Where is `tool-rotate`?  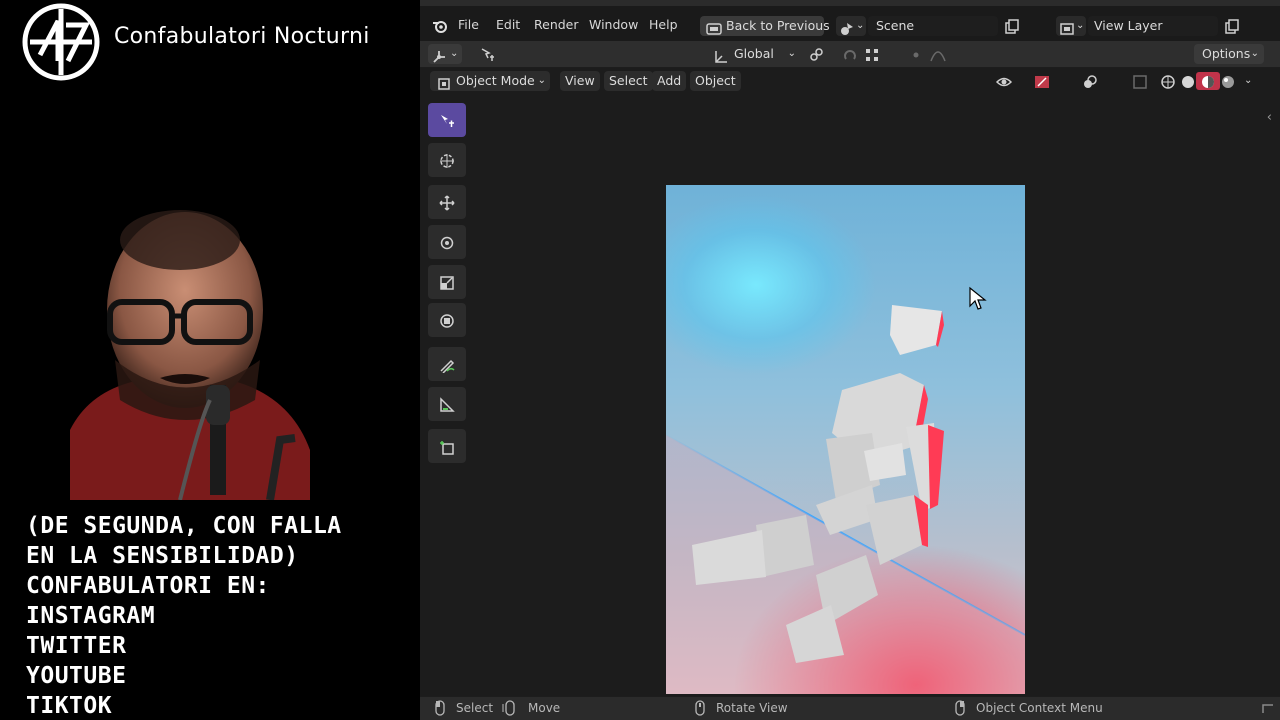
tool-rotate is located at coordinates (447, 242).